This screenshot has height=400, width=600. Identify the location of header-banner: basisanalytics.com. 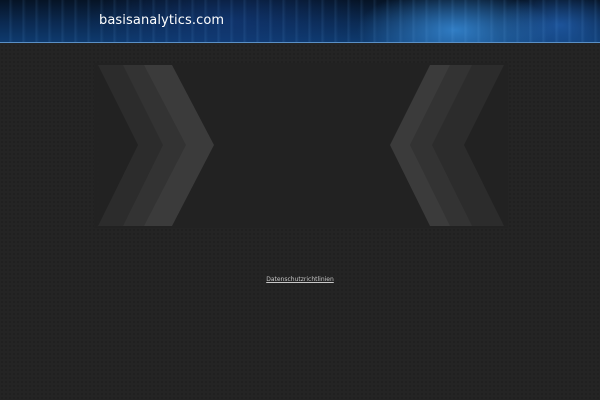
(300, 21).